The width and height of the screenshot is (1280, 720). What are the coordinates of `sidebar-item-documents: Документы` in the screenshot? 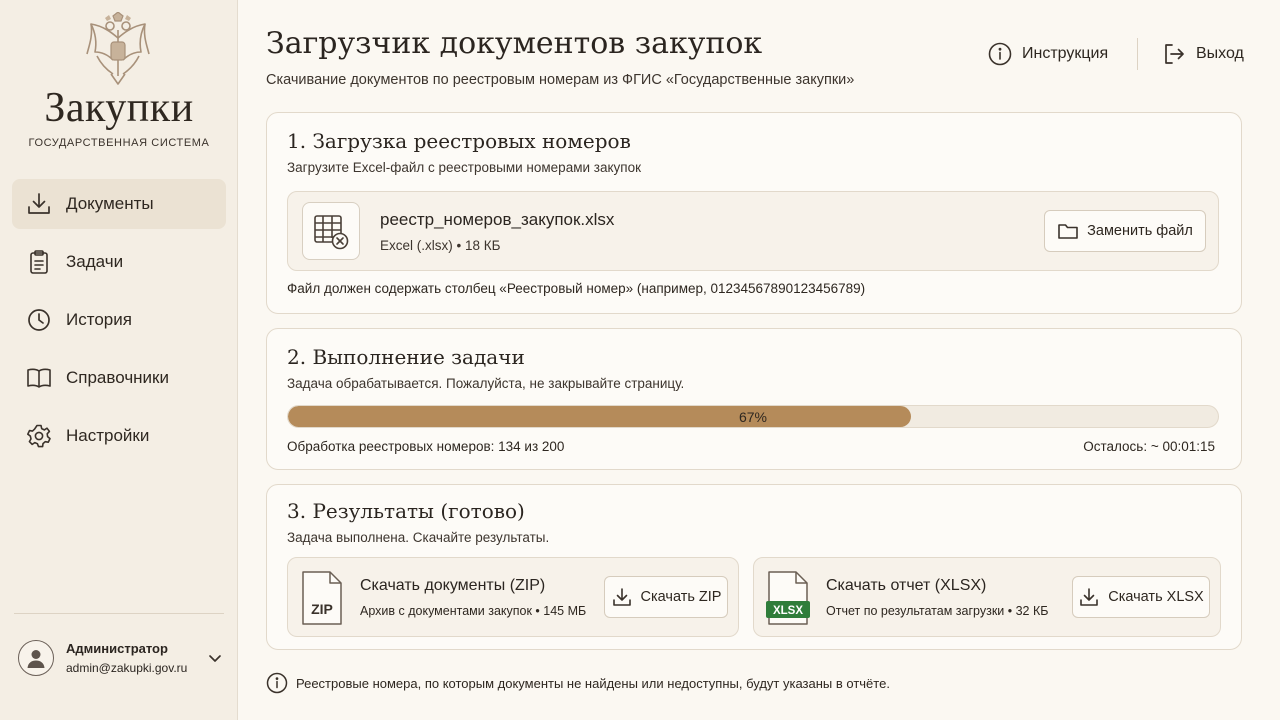 It's located at (119, 204).